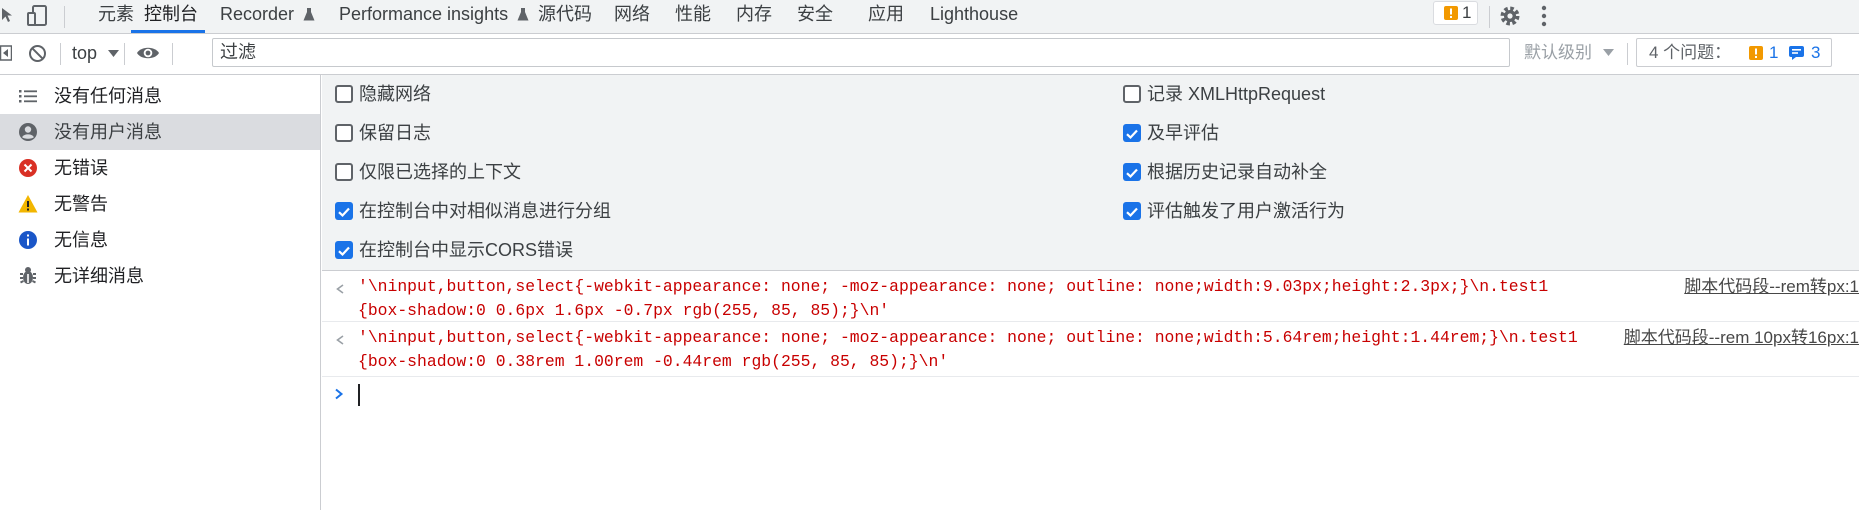 Image resolution: width=1859 pixels, height=510 pixels. I want to click on setting-label: 评估触发了用户激活行为, so click(1246, 211).